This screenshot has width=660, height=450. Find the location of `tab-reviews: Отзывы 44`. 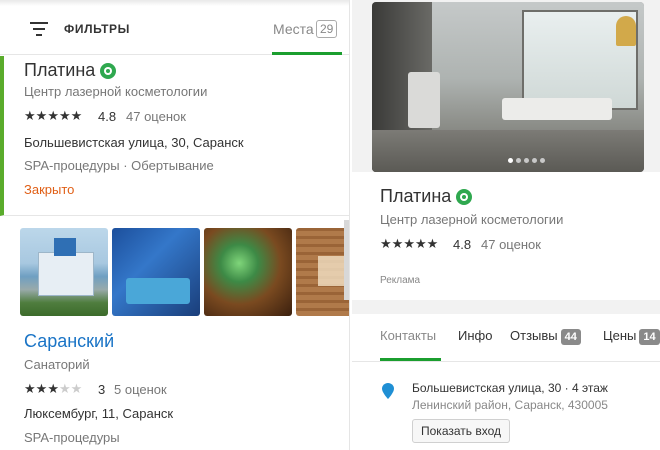

tab-reviews: Отзывы 44 is located at coordinates (545, 336).